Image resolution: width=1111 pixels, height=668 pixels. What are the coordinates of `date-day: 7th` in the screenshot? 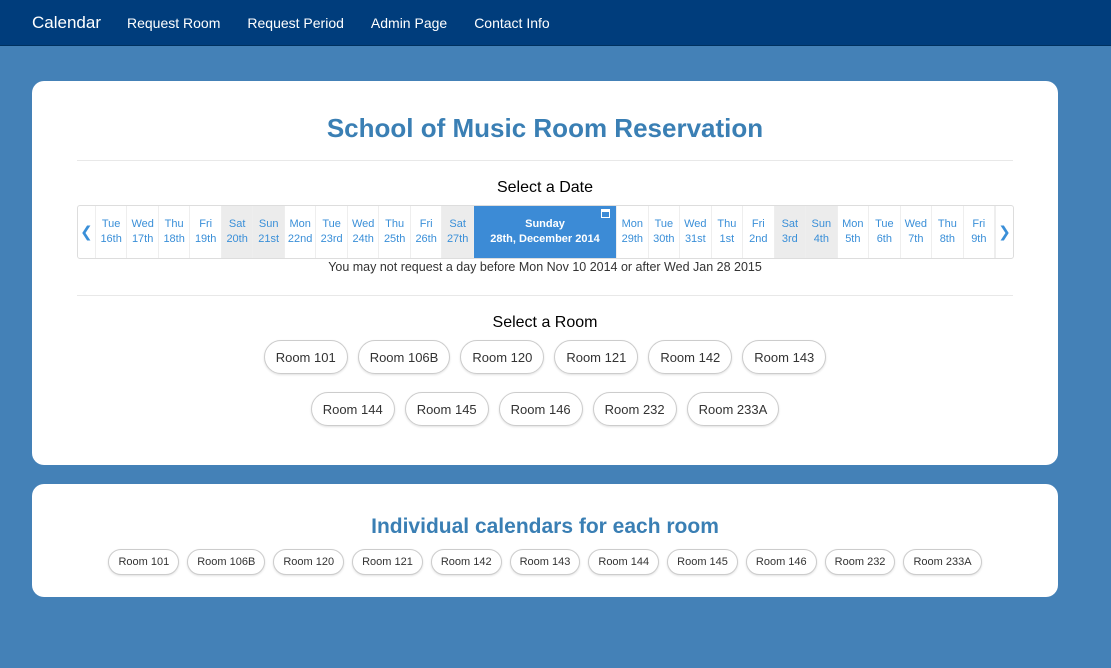 It's located at (916, 239).